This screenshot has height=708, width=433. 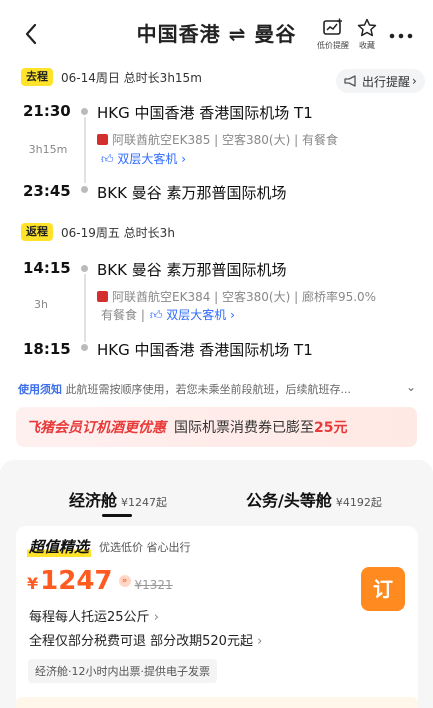 I want to click on outbound-arr-time: 23:45, so click(x=47, y=191).